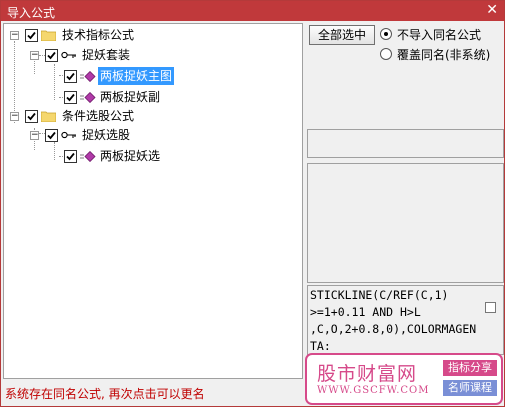 The height and width of the screenshot is (407, 505). What do you see at coordinates (492, 10) in the screenshot?
I see `close-icon: ✕` at bounding box center [492, 10].